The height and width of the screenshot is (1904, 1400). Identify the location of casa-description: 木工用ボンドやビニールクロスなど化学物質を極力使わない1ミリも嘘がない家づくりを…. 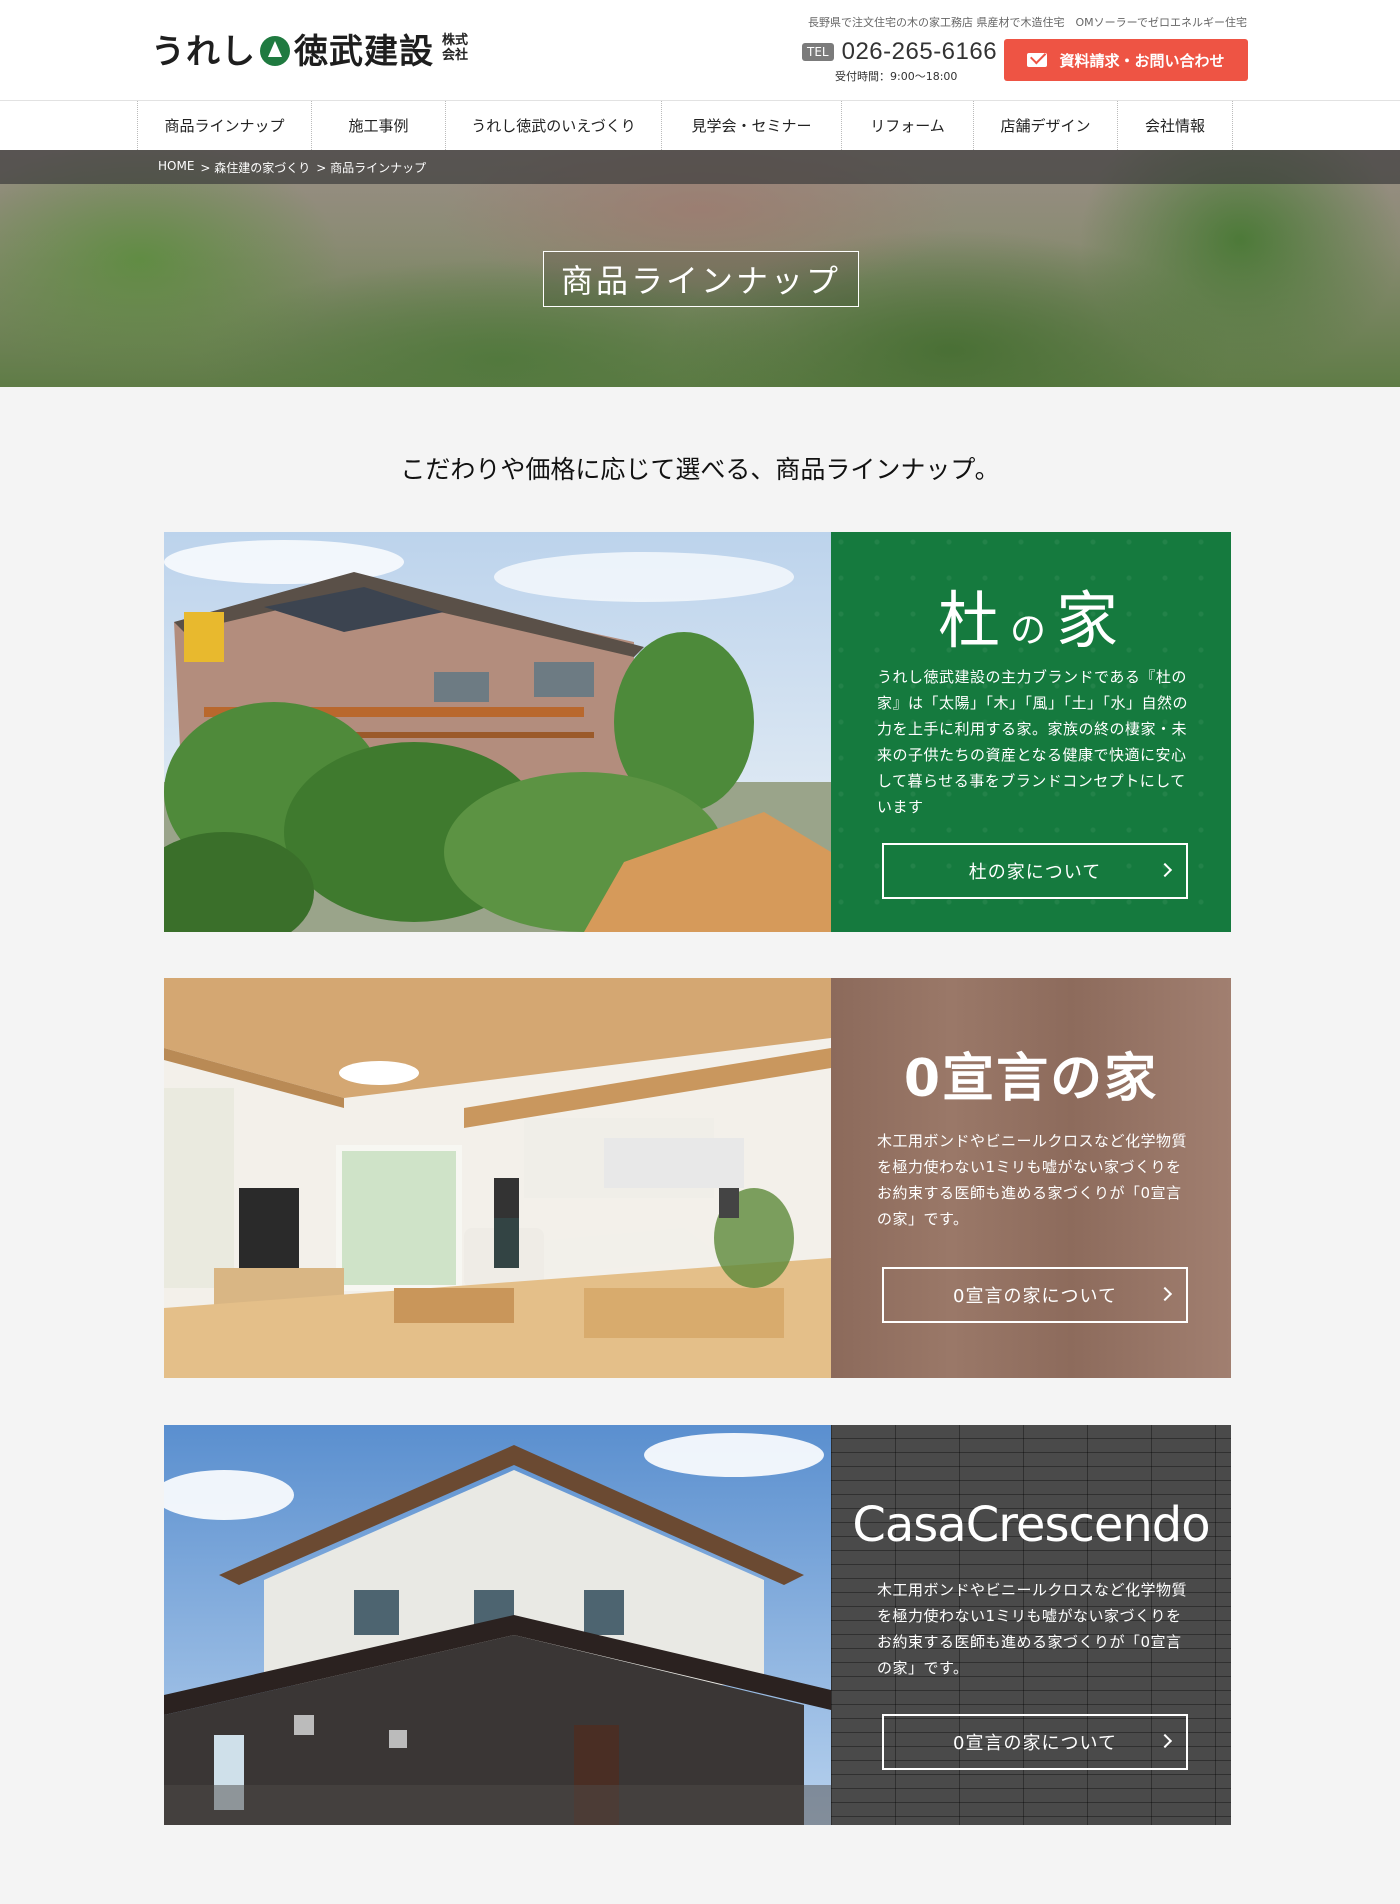
(1032, 1629).